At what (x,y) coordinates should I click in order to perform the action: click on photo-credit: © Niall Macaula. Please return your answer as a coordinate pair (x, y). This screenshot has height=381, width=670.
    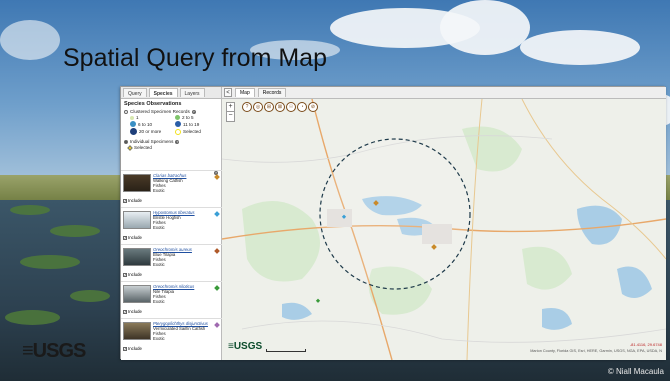
    Looking at the image, I should click on (635, 371).